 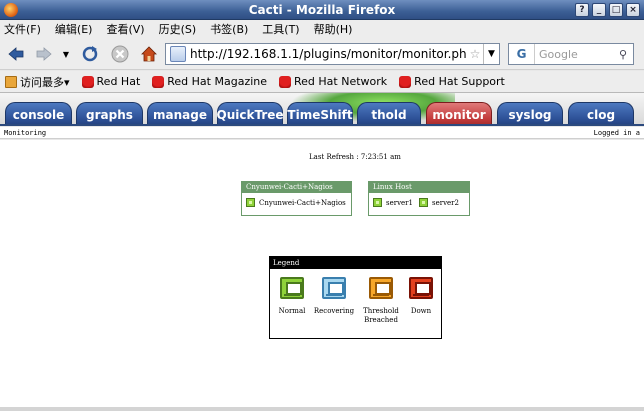 What do you see at coordinates (38, 113) in the screenshot?
I see `tab-console: console` at bounding box center [38, 113].